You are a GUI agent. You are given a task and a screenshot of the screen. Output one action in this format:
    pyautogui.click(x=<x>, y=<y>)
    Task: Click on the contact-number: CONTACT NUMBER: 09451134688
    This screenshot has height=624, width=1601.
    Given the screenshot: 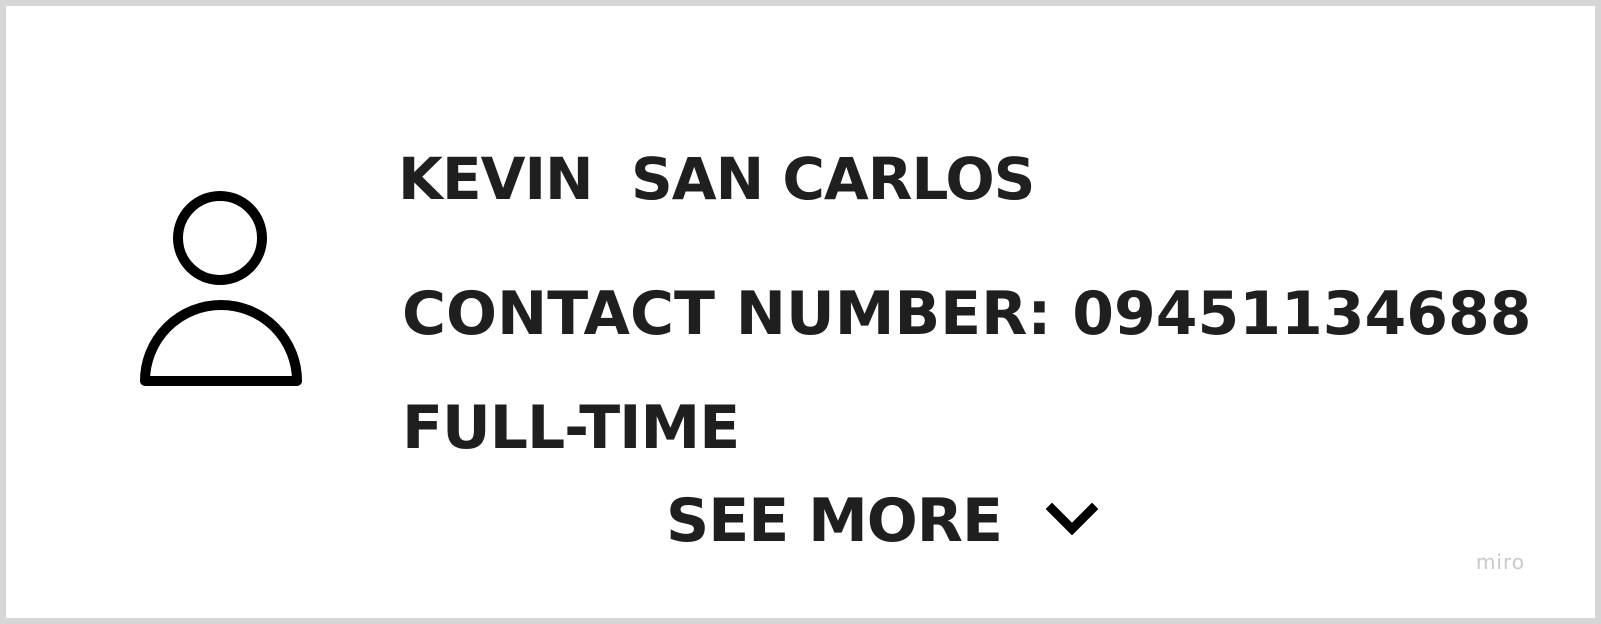 What is the action you would take?
    pyautogui.click(x=967, y=314)
    